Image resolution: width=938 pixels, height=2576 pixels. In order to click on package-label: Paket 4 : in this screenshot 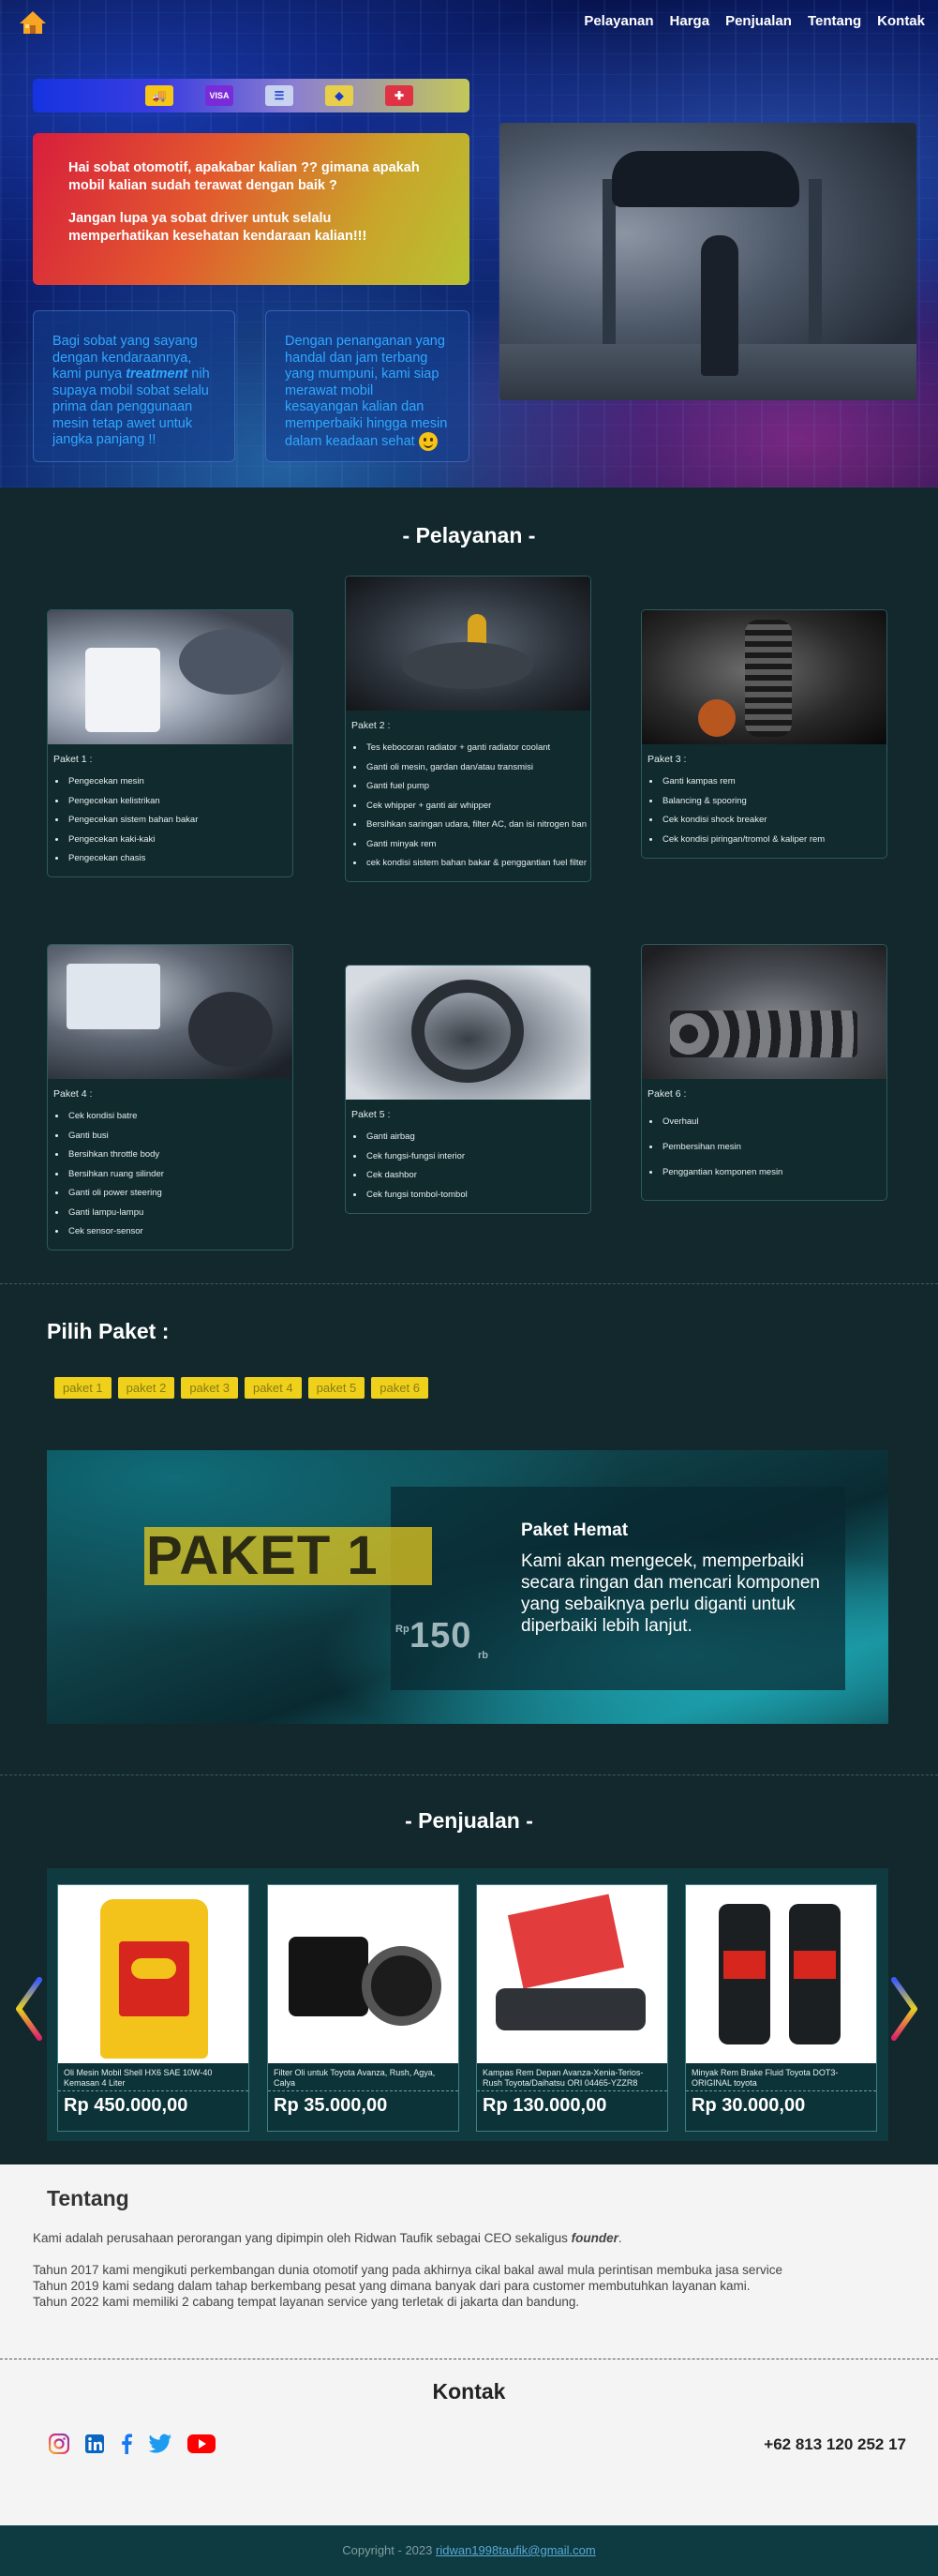, I will do `click(73, 1094)`.